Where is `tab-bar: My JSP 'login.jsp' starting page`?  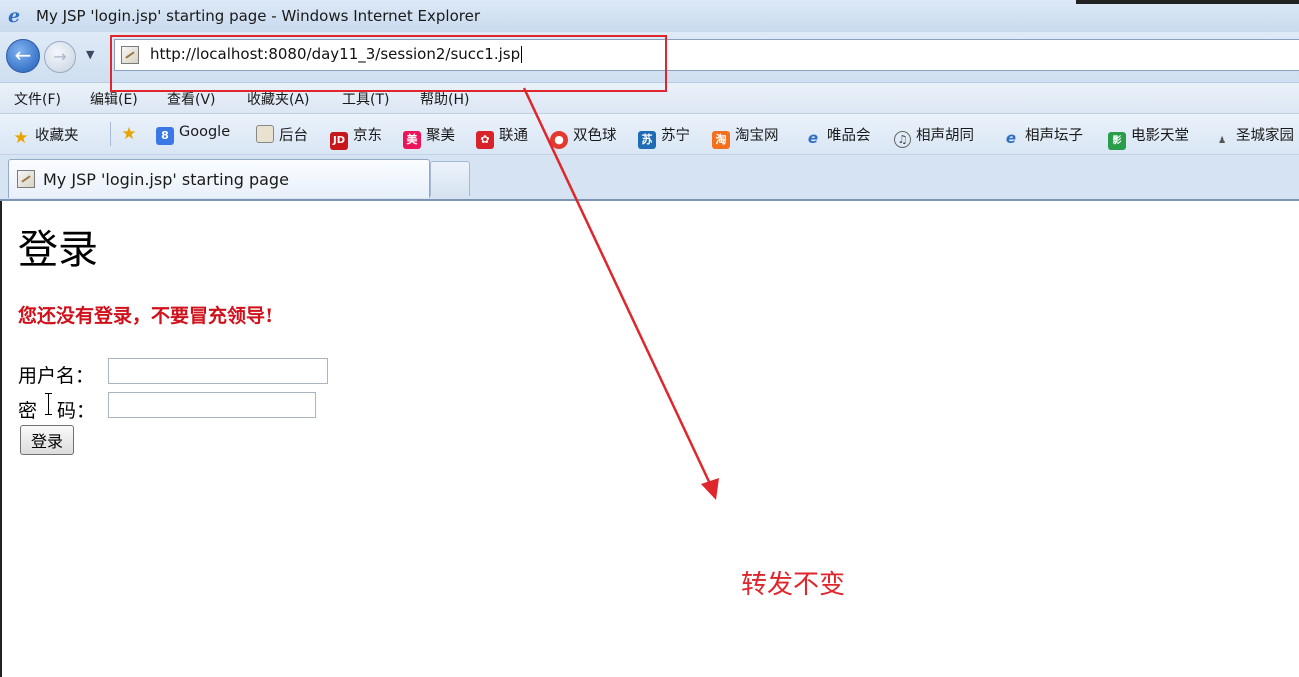 tab-bar: My JSP 'login.jsp' starting page is located at coordinates (649, 178).